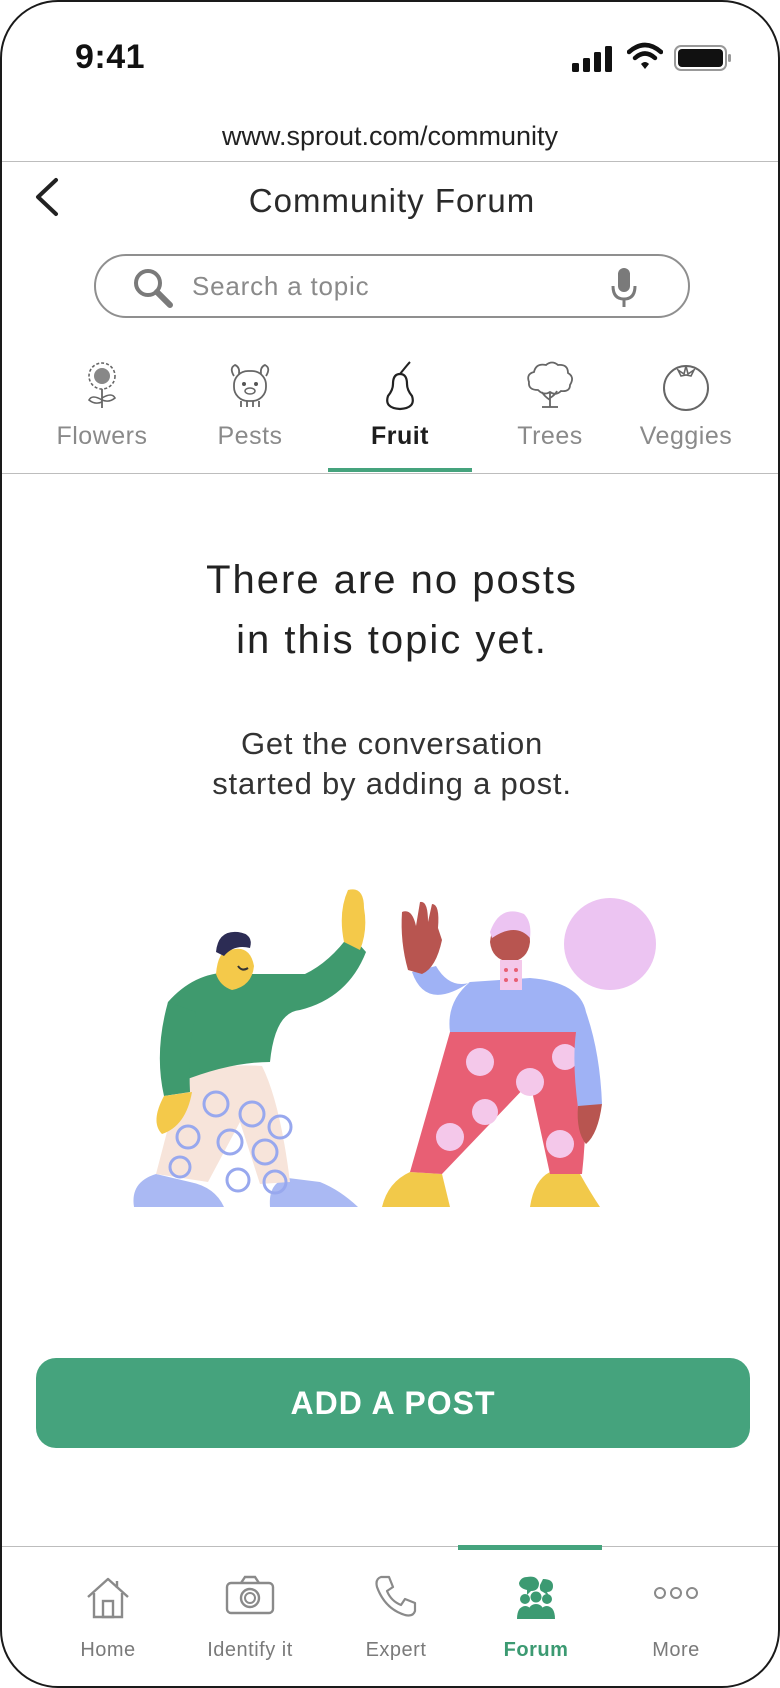  Describe the element at coordinates (250, 412) in the screenshot. I see `tab-pests: Pests` at that location.